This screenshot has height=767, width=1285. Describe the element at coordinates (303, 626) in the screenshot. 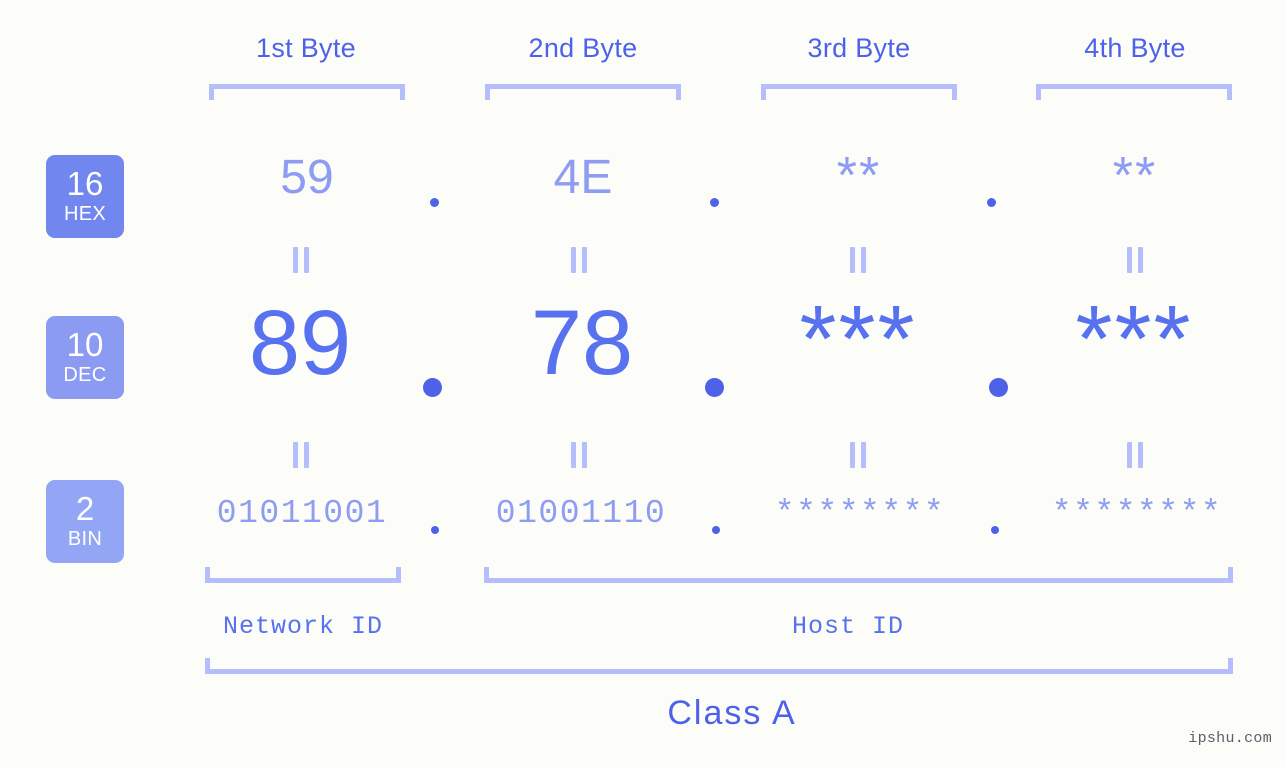

I see `network-id-label: Network ID` at that location.